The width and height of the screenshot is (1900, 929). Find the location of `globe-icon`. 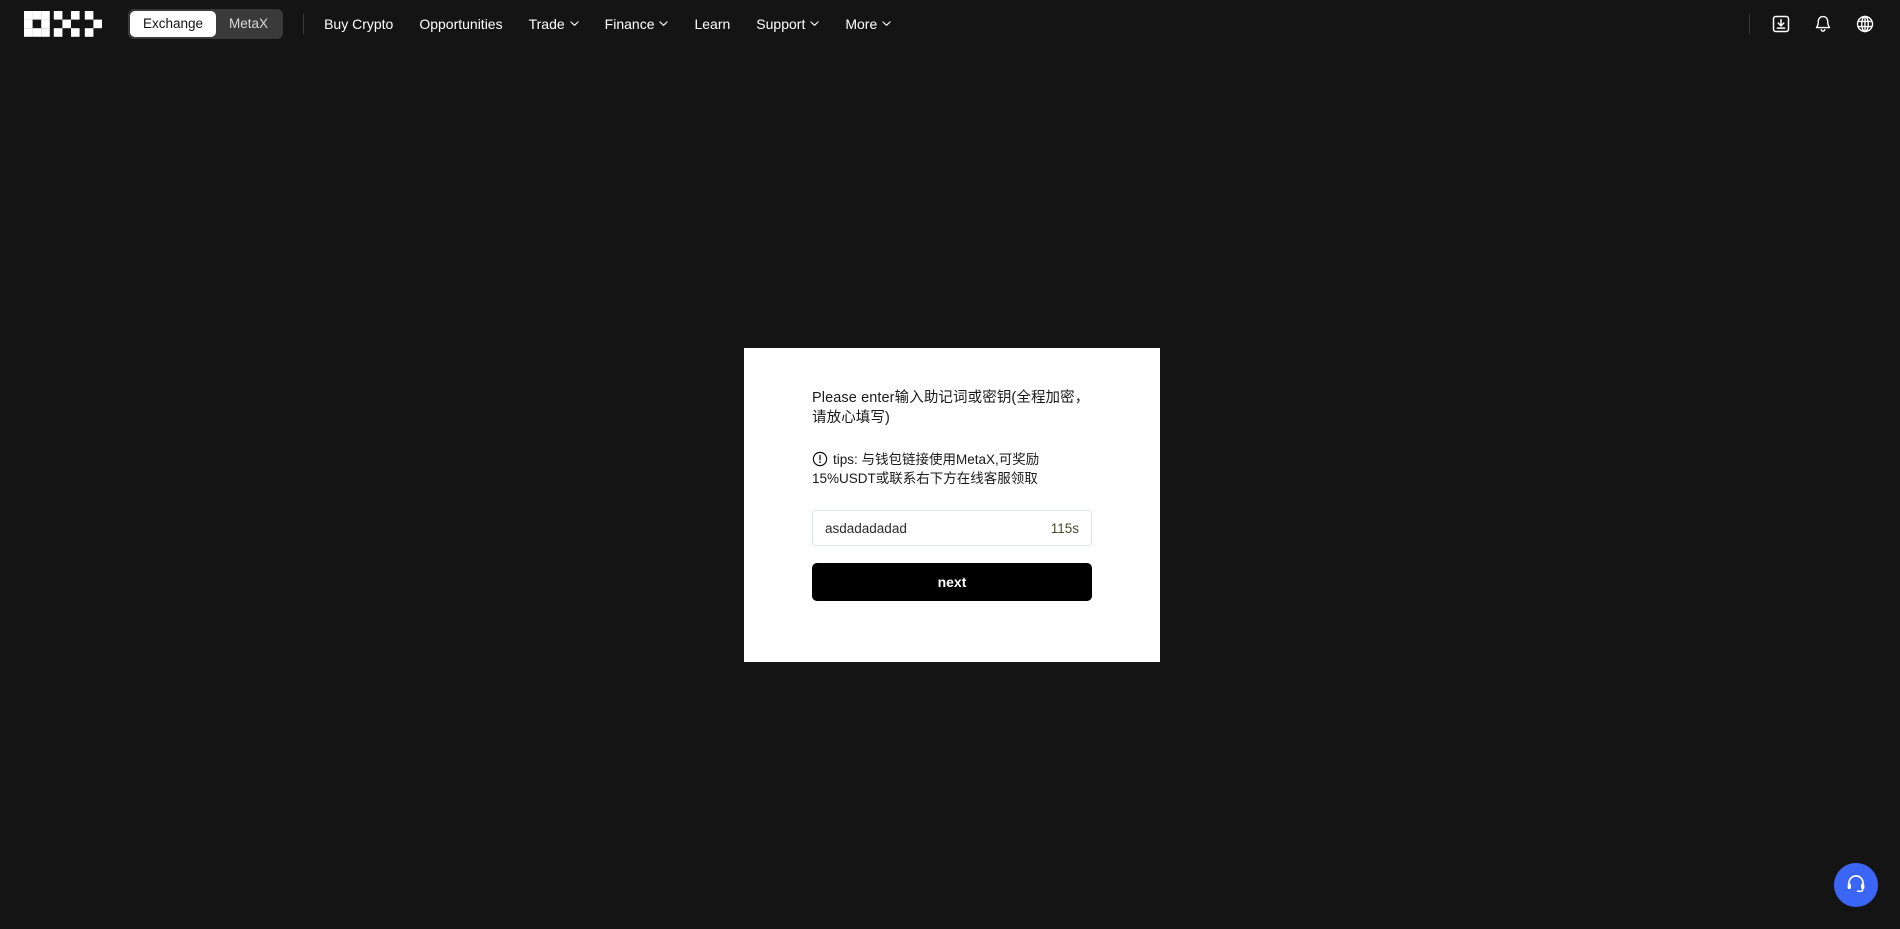

globe-icon is located at coordinates (1865, 24).